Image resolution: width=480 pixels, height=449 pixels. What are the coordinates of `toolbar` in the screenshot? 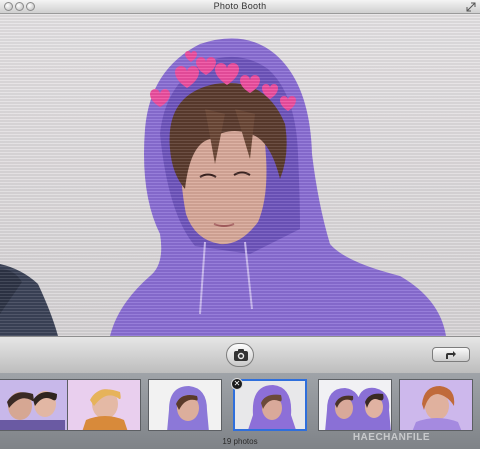 It's located at (240, 354).